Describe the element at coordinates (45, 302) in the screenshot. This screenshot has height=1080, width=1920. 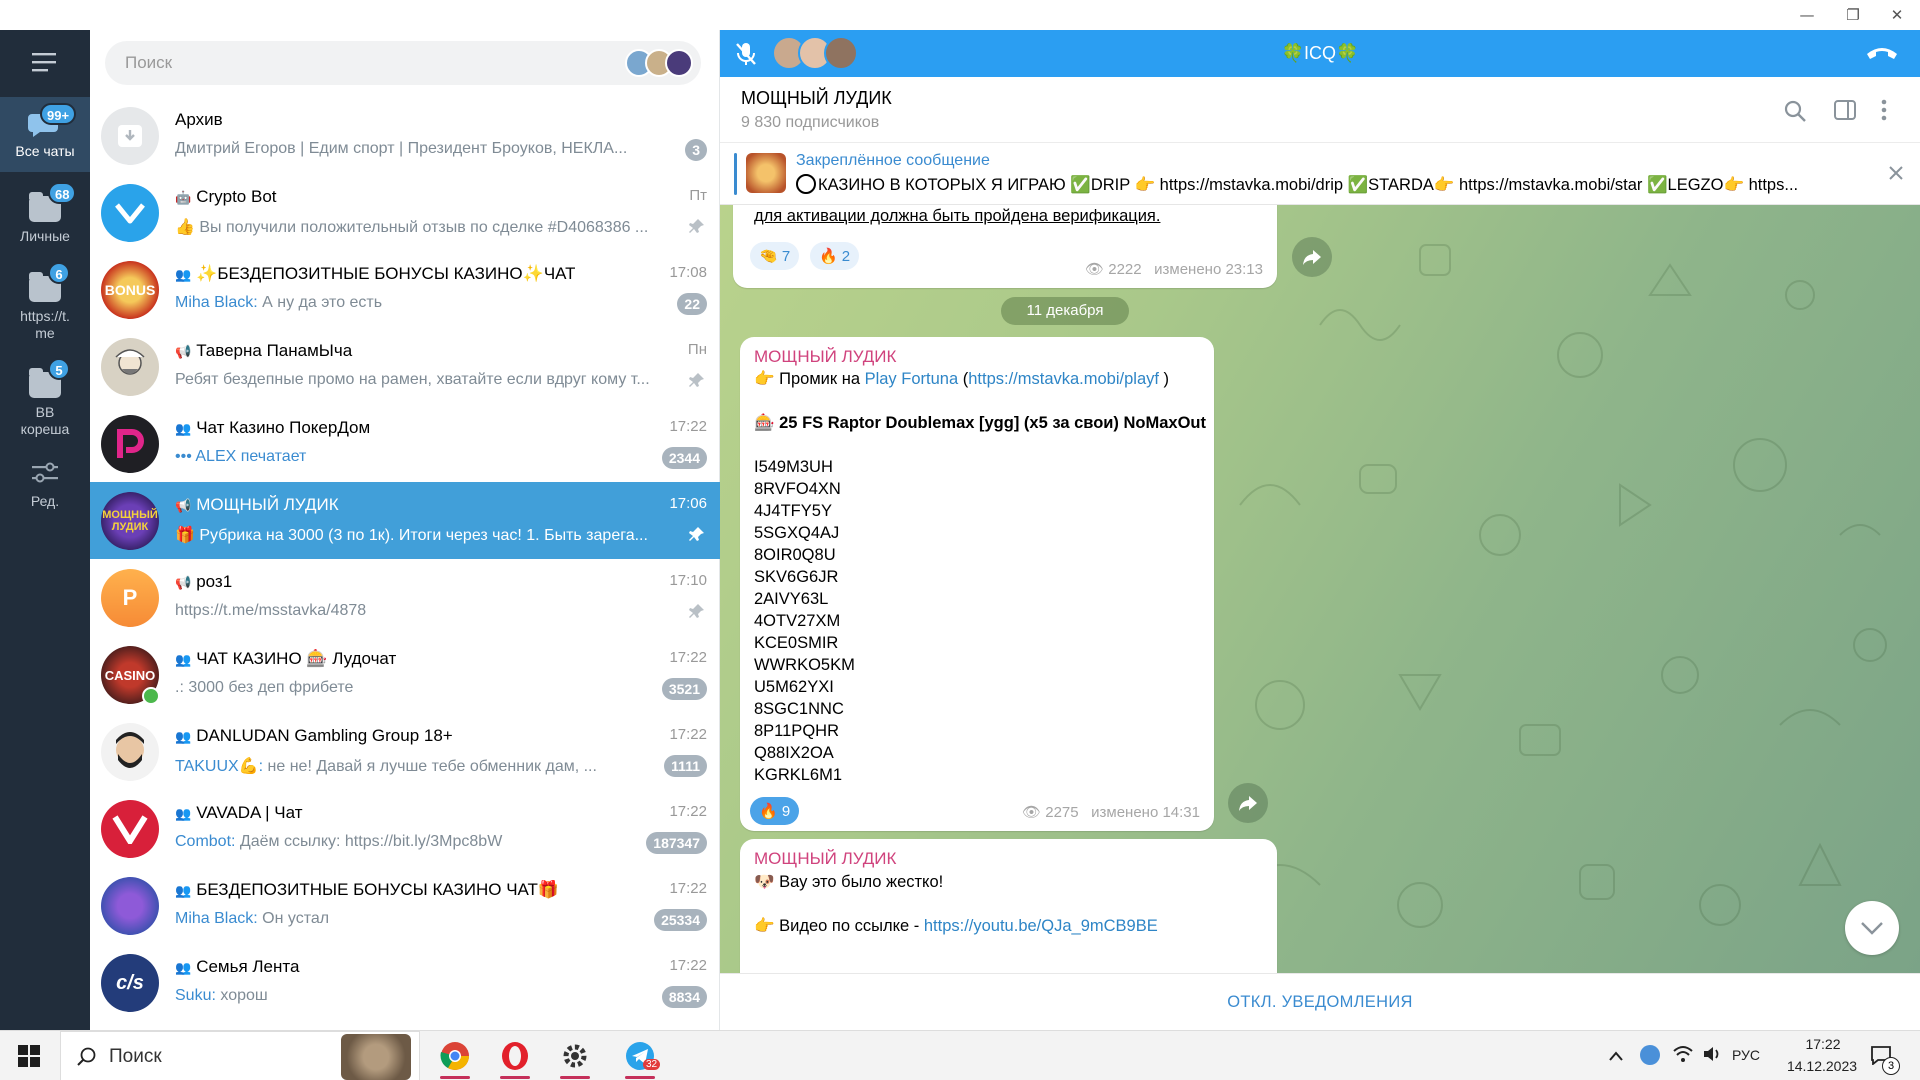
I see `folder-tme: https://t.me 6` at that location.